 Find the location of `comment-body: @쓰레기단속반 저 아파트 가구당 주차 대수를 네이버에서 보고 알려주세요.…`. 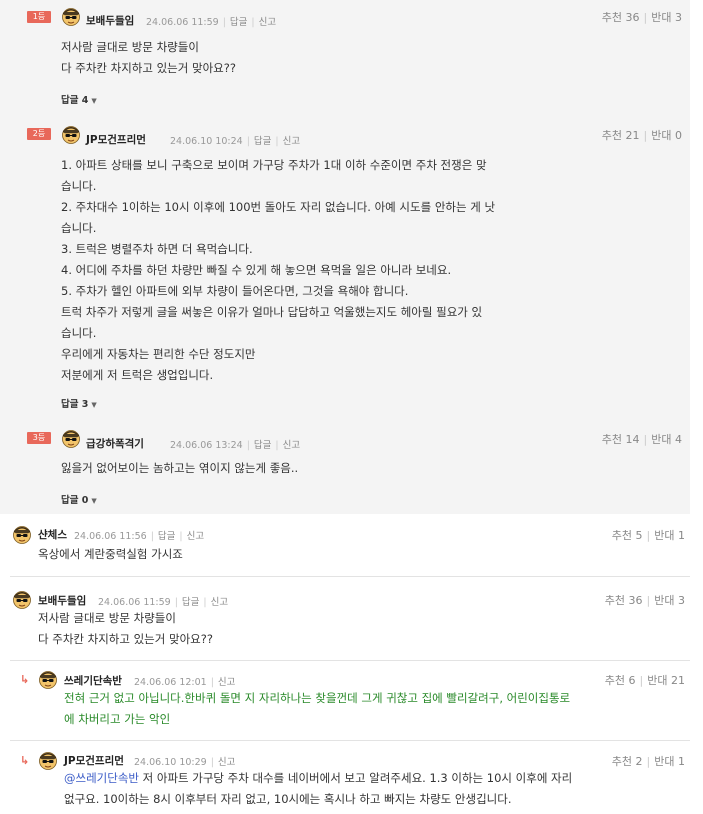

comment-body: @쓰레기단속반 저 아파트 가구당 주차 대수를 네이버에서 보고 알려주세요.… is located at coordinates (318, 788).